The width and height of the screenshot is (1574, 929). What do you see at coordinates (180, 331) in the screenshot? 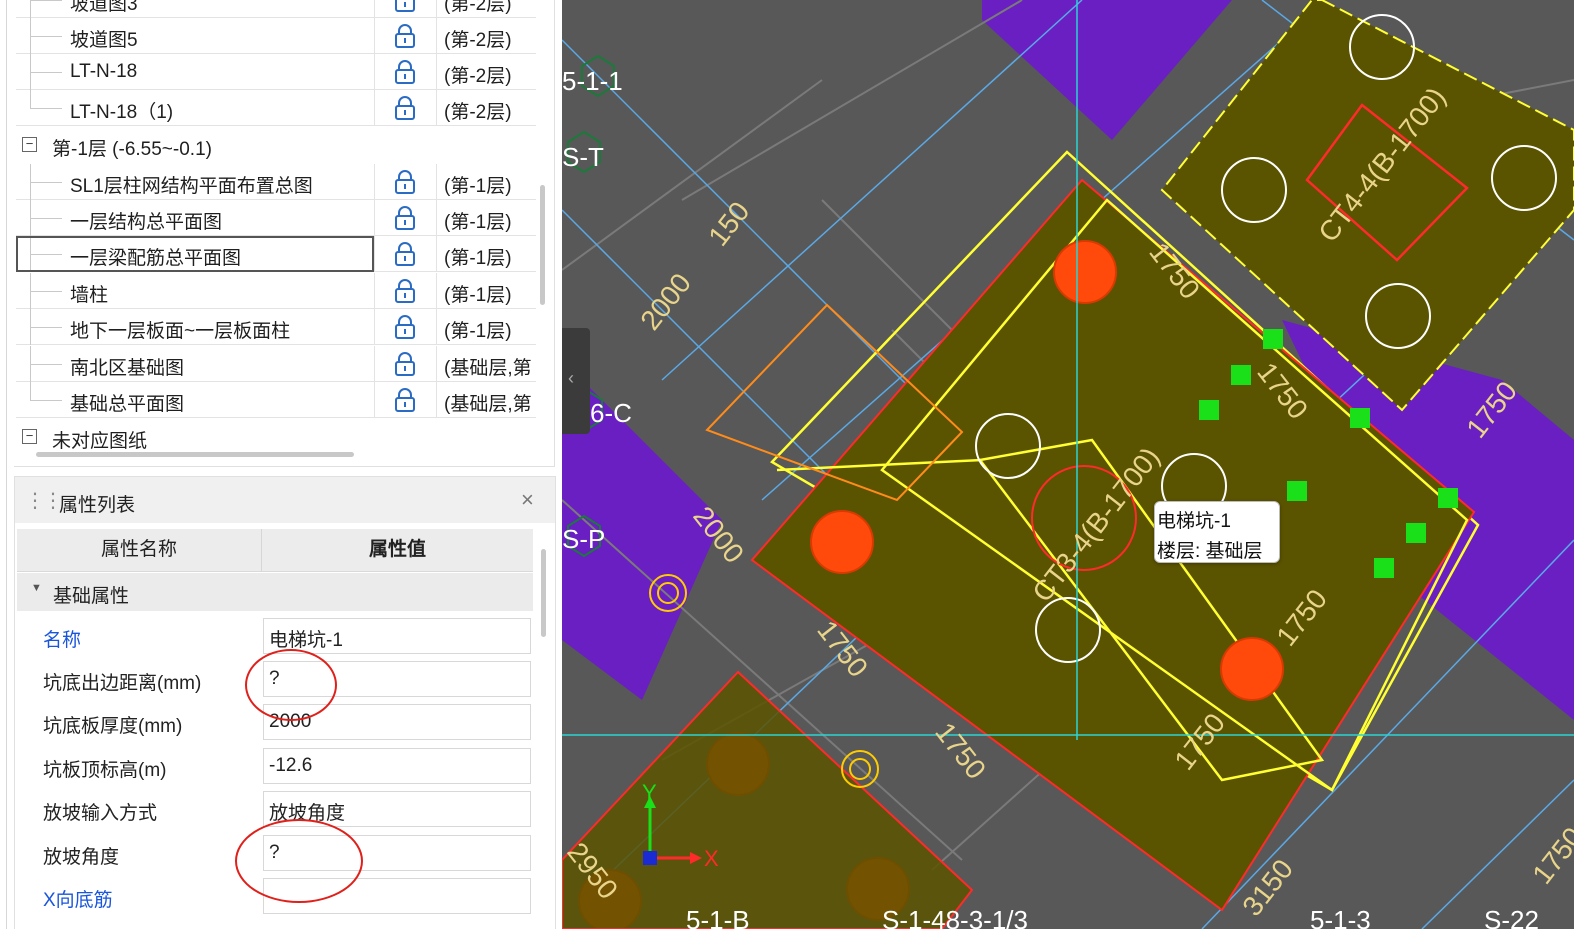
I see `tree-row-name: 地下一层板面~一层板面柱` at bounding box center [180, 331].